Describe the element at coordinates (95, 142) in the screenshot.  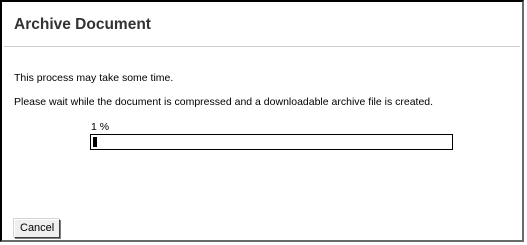
I see `progress-bar-fill` at that location.